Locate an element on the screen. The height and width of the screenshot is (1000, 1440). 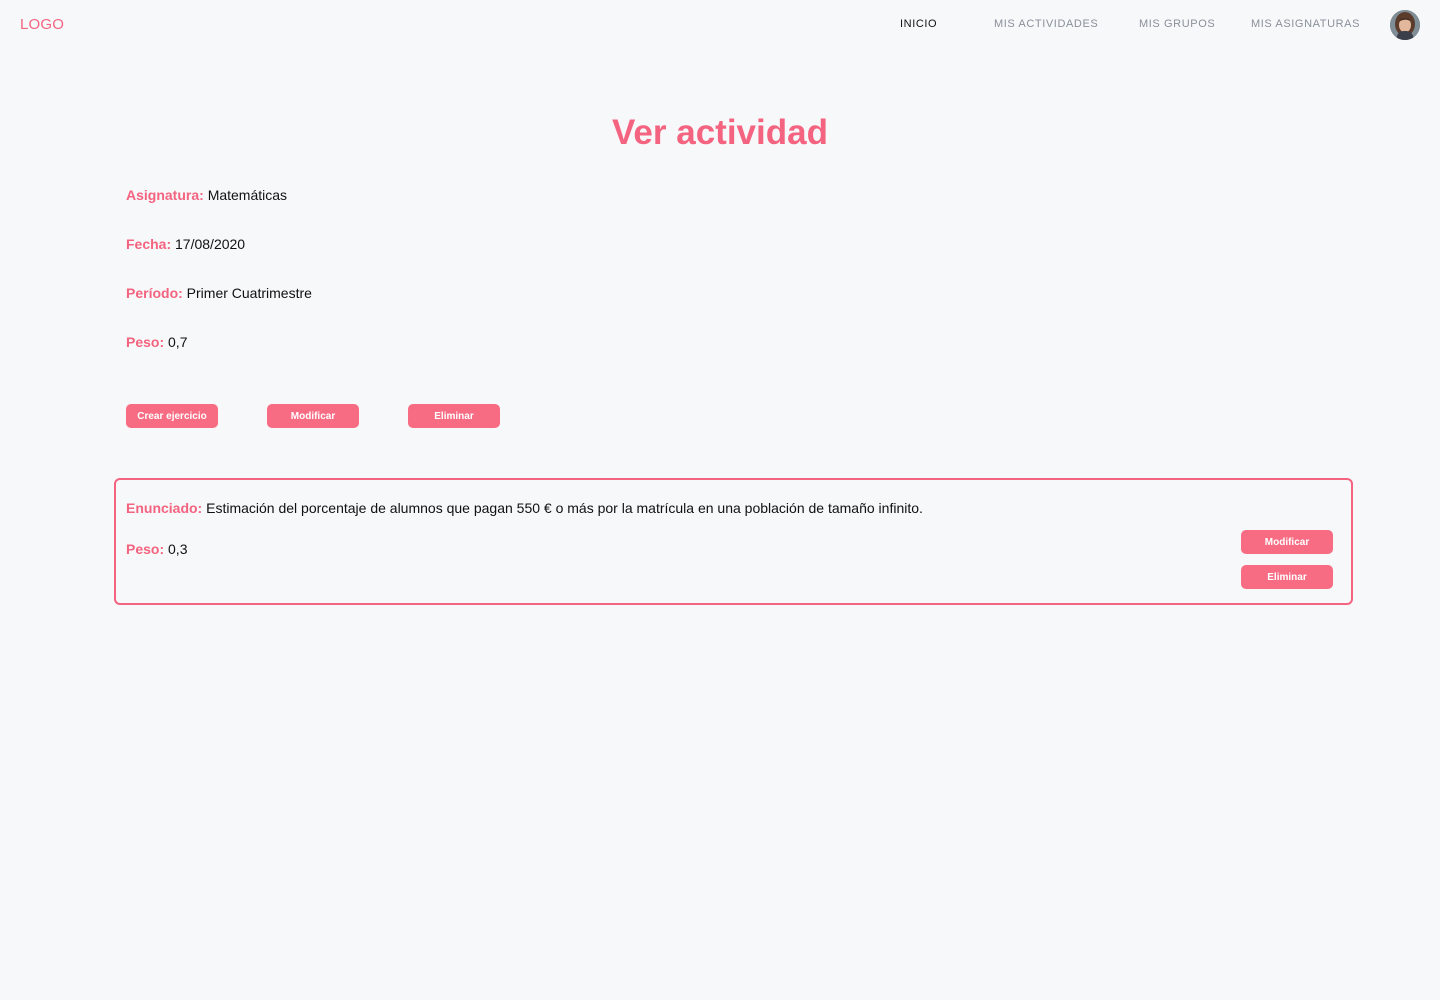
nav-item-inicio: INICIO is located at coordinates (918, 24).